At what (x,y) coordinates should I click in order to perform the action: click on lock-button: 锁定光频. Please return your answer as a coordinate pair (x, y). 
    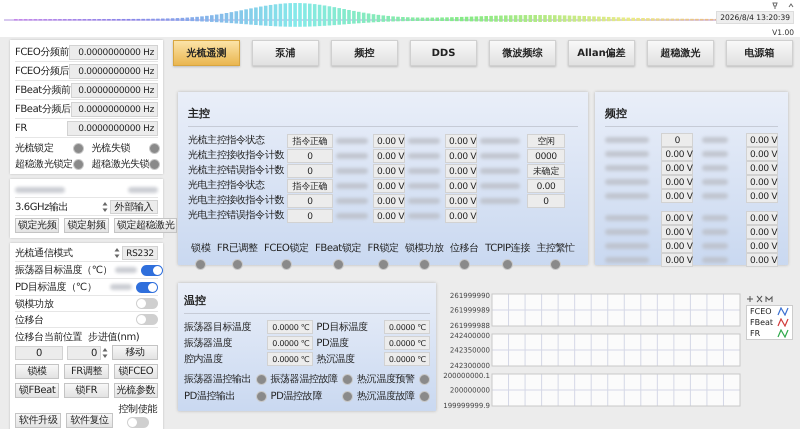
    Looking at the image, I should click on (37, 225).